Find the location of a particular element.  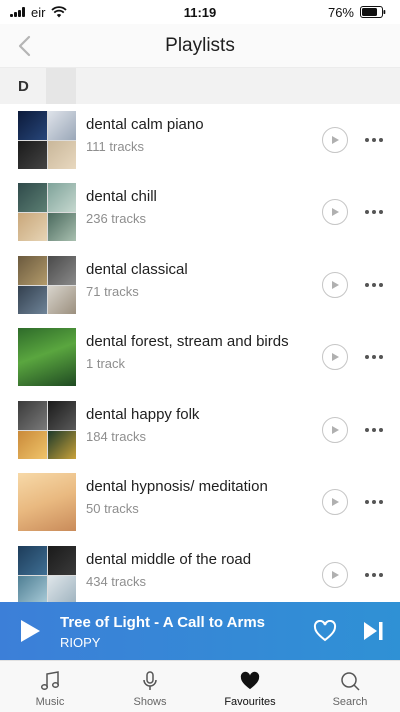

page-title: Playlists is located at coordinates (200, 45).